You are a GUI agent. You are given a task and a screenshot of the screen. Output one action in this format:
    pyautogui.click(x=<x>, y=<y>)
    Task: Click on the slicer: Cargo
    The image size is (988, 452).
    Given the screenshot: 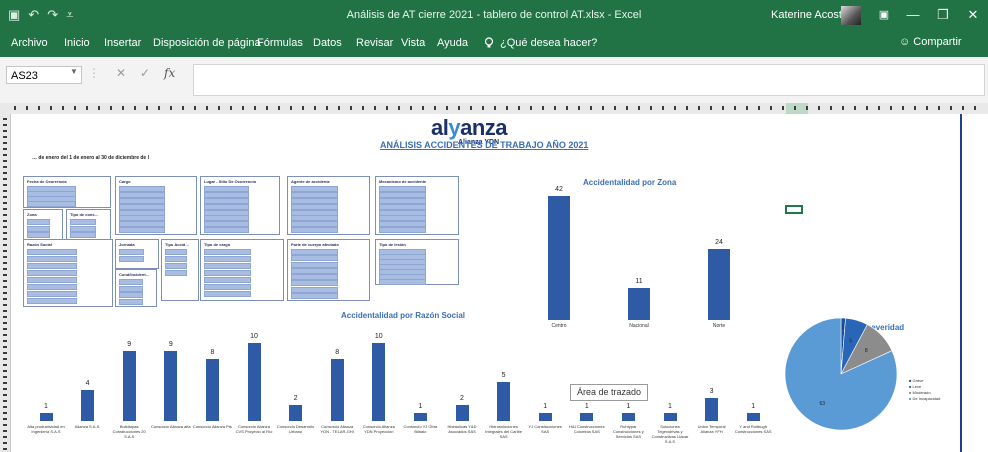 What is the action you would take?
    pyautogui.click(x=156, y=205)
    